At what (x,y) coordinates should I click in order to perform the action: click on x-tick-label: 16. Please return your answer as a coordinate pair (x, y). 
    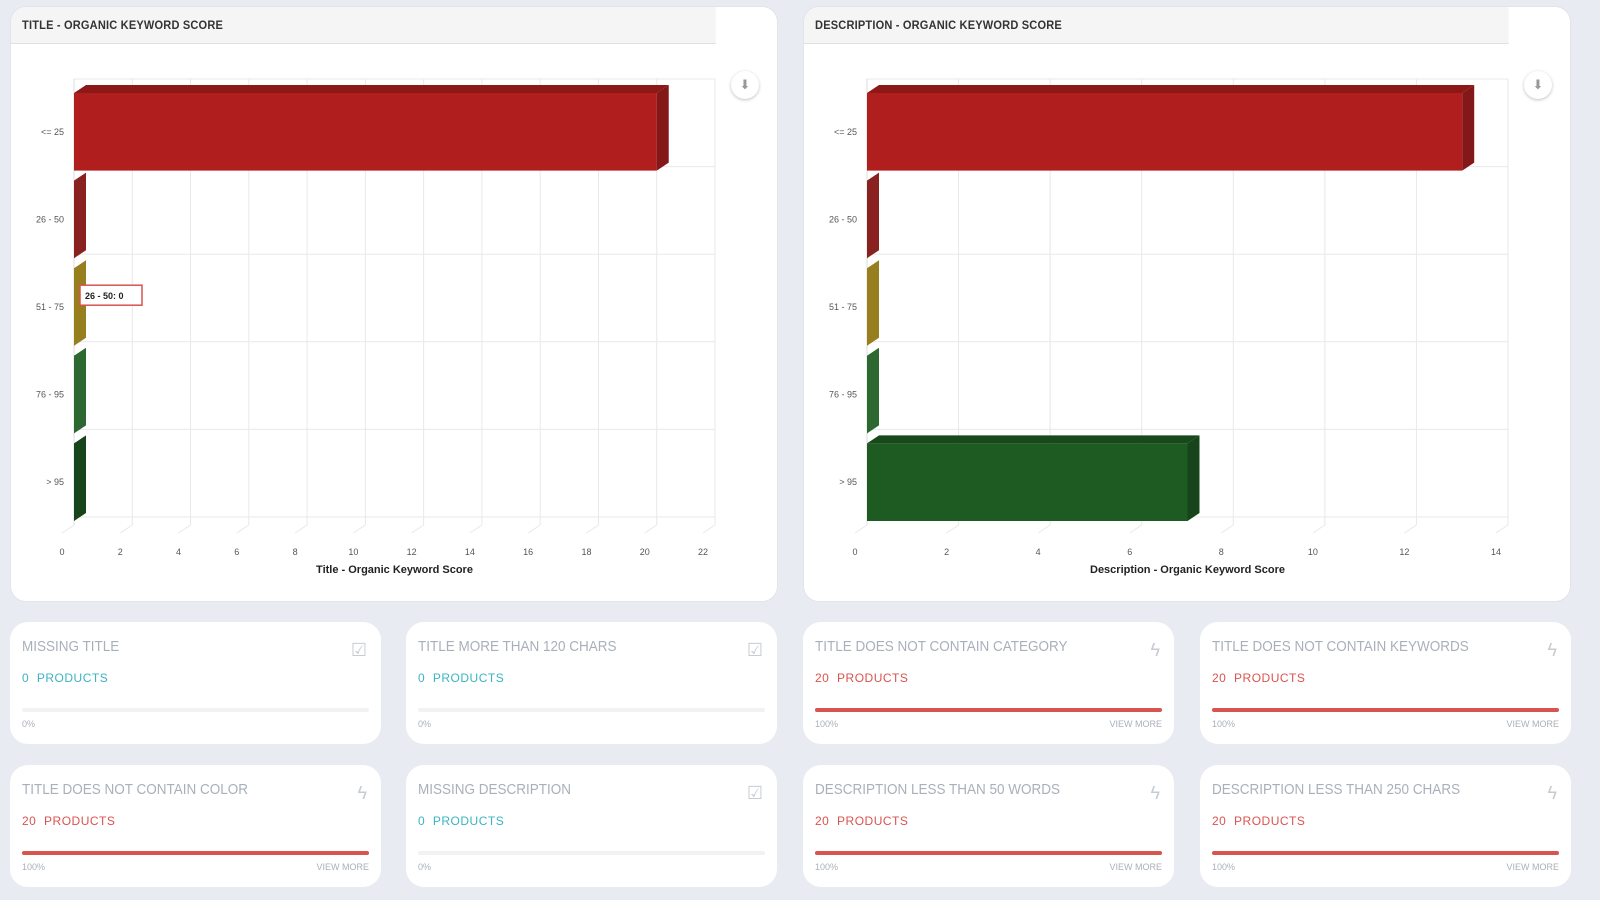
    Looking at the image, I should click on (528, 552).